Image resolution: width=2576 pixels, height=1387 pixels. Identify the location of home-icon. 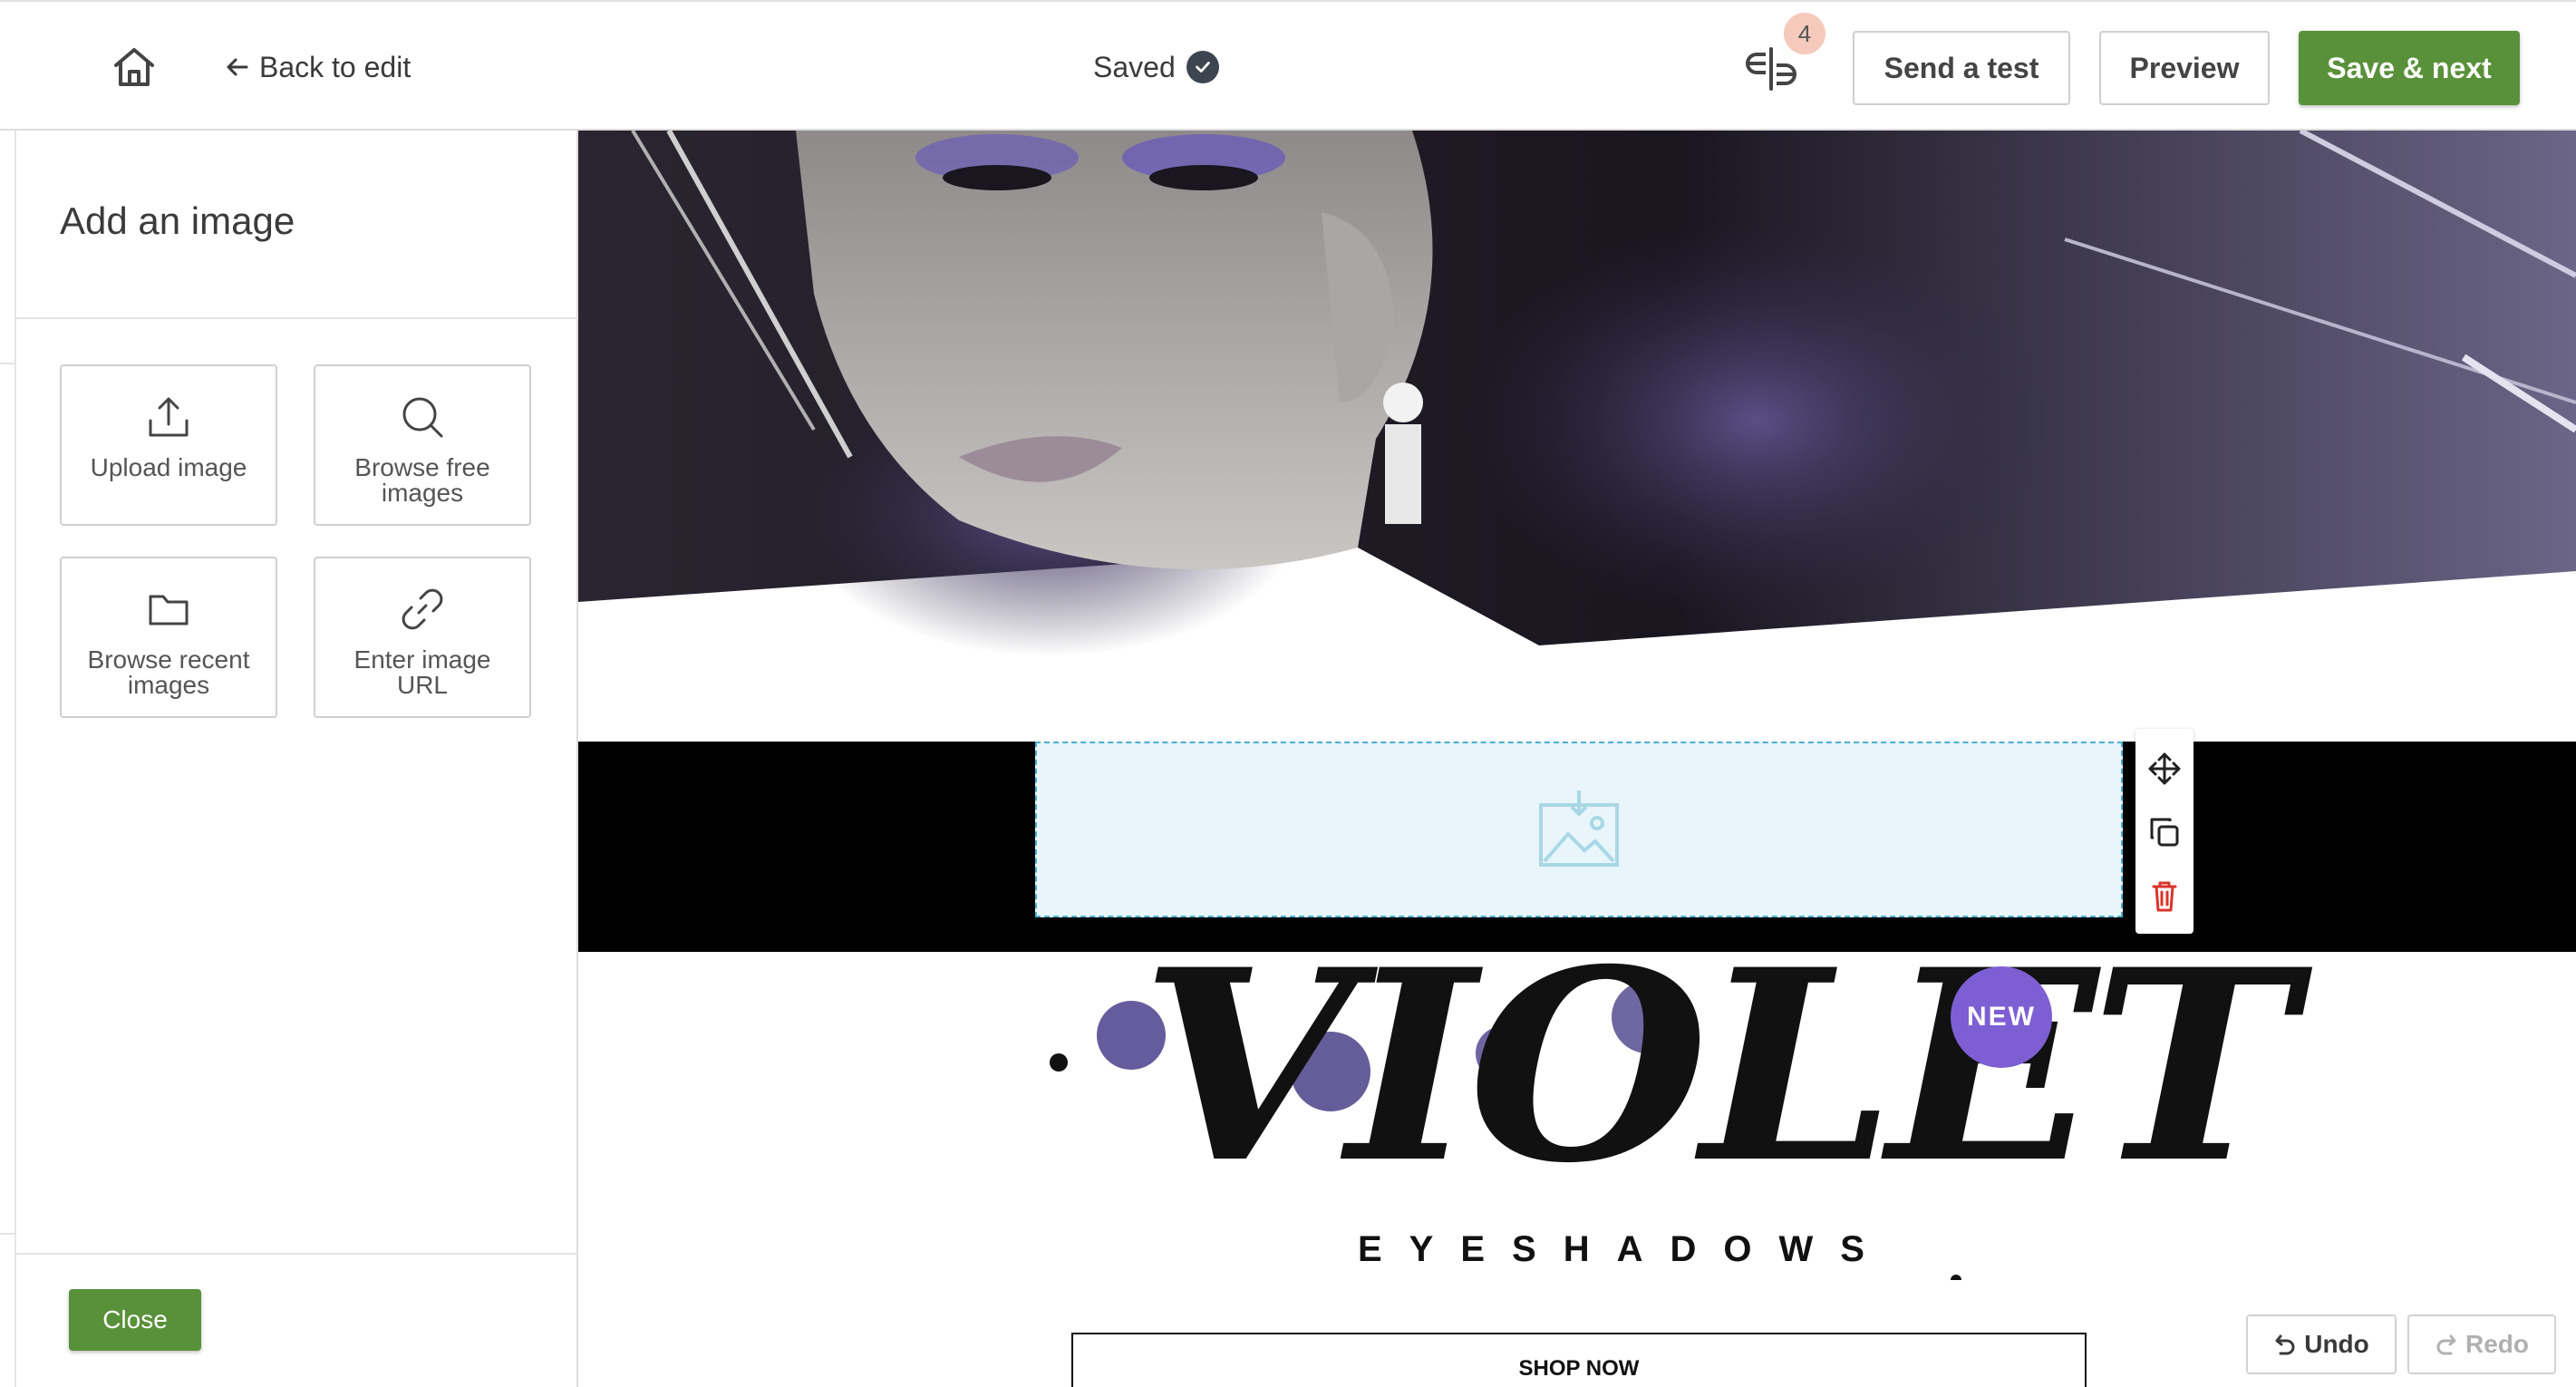
(134, 67).